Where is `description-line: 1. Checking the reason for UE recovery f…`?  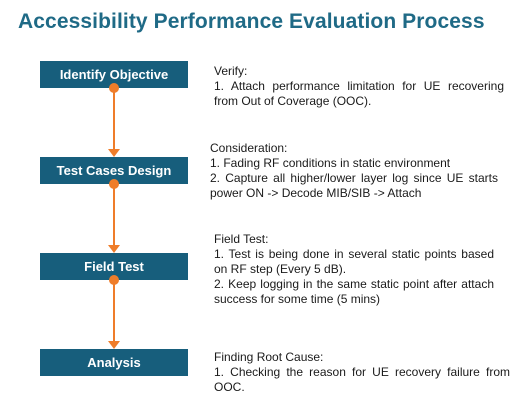
description-line: 1. Checking the reason for UE recovery f… is located at coordinates (362, 379).